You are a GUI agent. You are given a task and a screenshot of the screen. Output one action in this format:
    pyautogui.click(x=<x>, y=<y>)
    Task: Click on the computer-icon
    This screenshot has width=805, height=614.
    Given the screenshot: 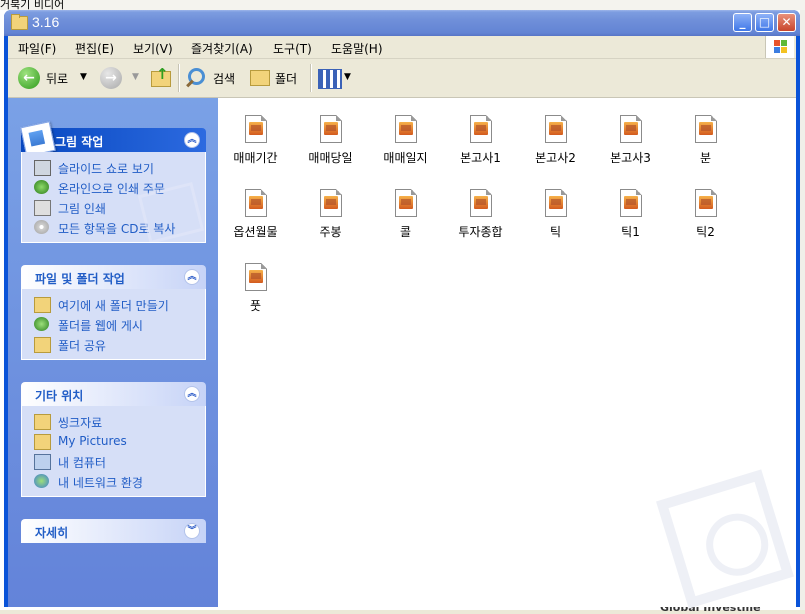 What is the action you would take?
    pyautogui.click(x=42, y=462)
    